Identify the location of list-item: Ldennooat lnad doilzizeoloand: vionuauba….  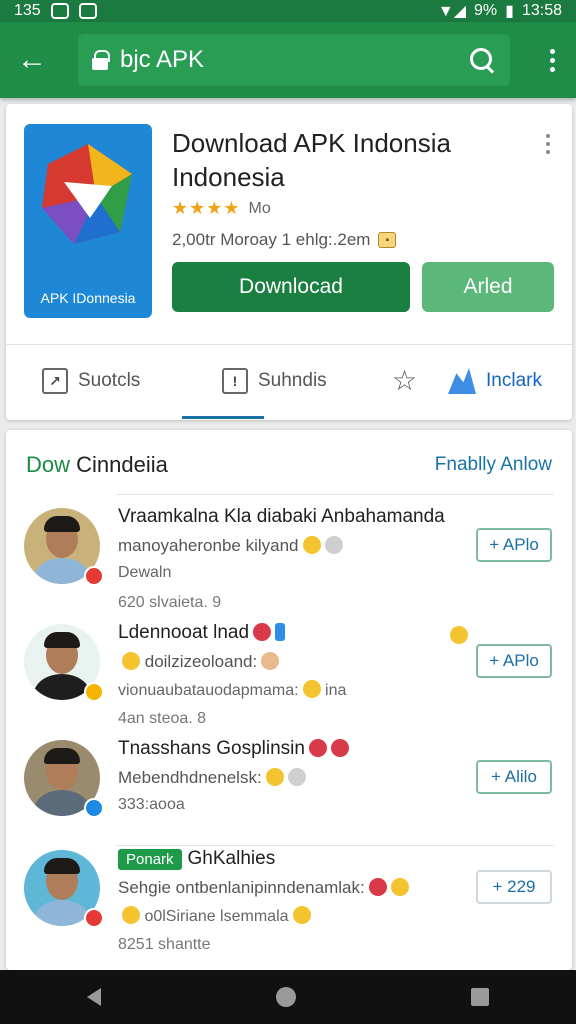
(289, 671).